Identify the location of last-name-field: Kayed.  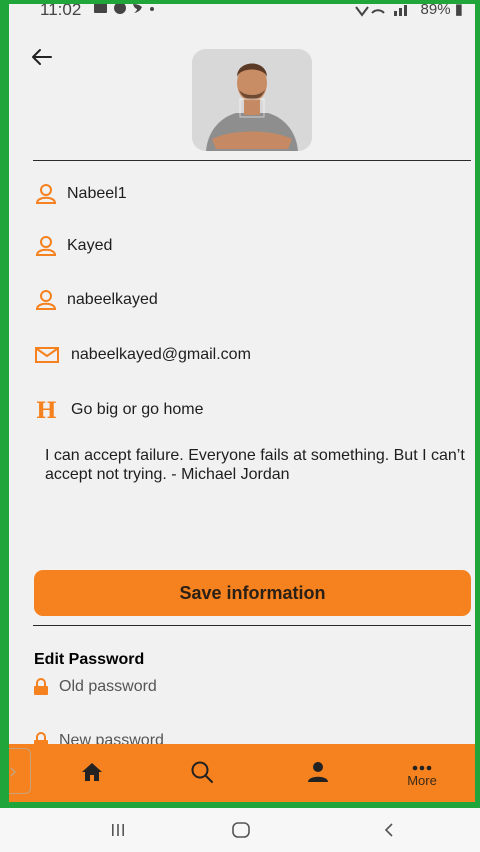
(72, 246).